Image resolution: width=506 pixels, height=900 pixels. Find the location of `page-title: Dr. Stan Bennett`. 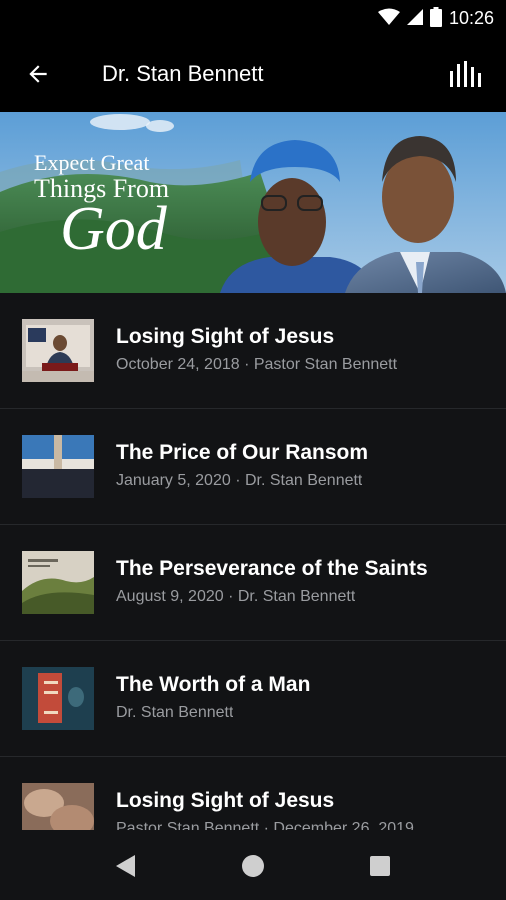

page-title: Dr. Stan Bennett is located at coordinates (183, 73).